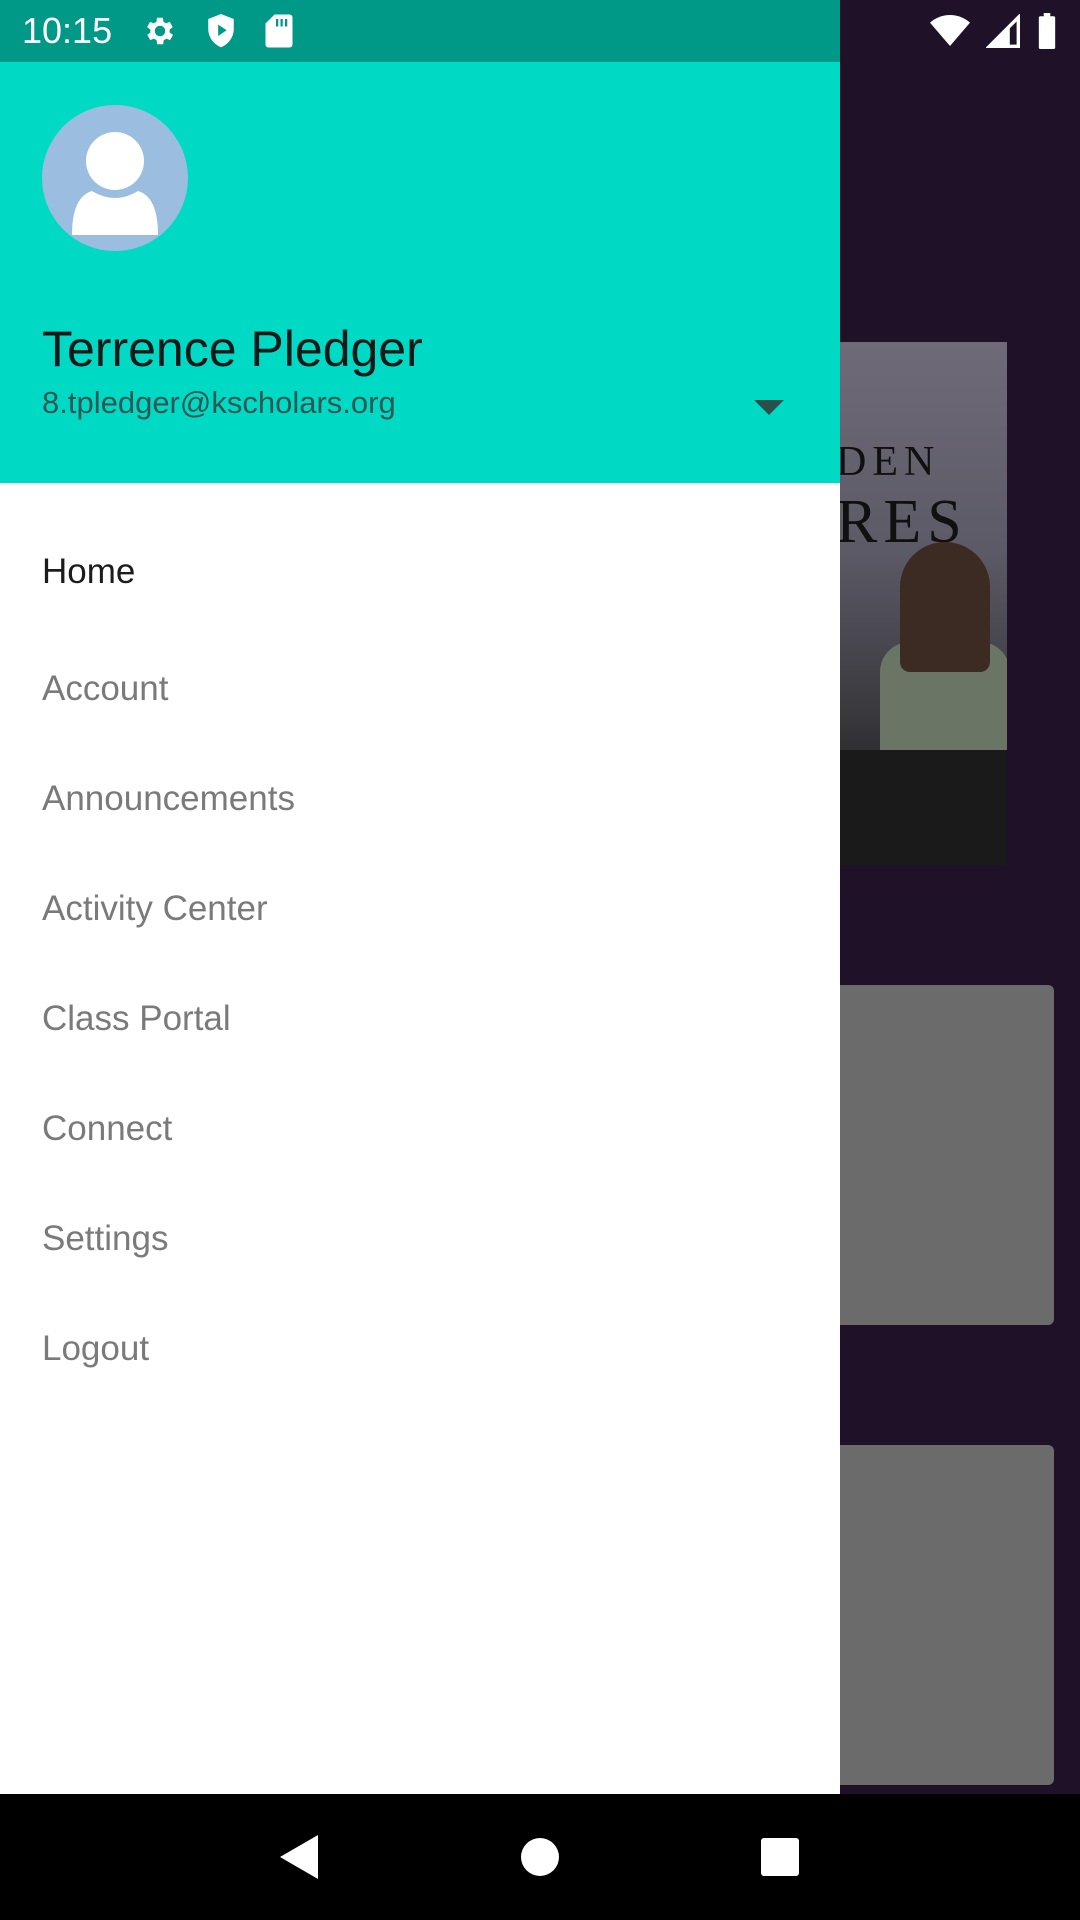  What do you see at coordinates (232, 349) in the screenshot?
I see `user-name: Terrence Pledger` at bounding box center [232, 349].